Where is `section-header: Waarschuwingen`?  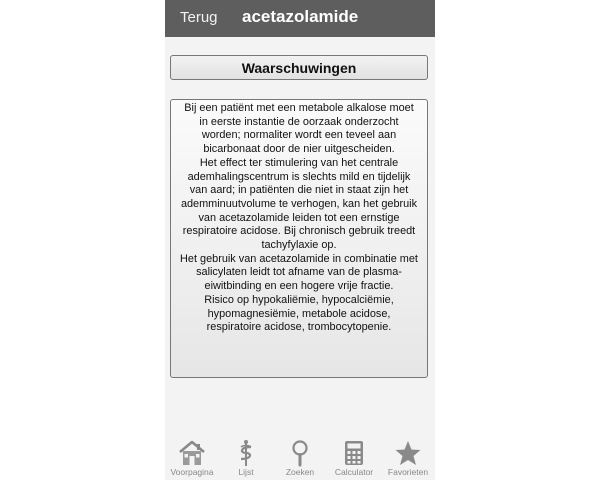 section-header: Waarschuwingen is located at coordinates (299, 67).